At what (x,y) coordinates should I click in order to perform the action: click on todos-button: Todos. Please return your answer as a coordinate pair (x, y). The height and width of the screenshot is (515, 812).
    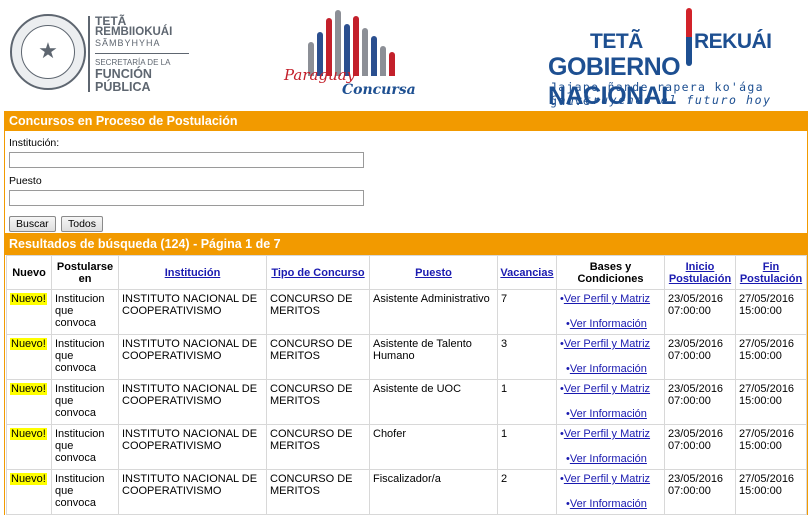
    Looking at the image, I should click on (82, 224).